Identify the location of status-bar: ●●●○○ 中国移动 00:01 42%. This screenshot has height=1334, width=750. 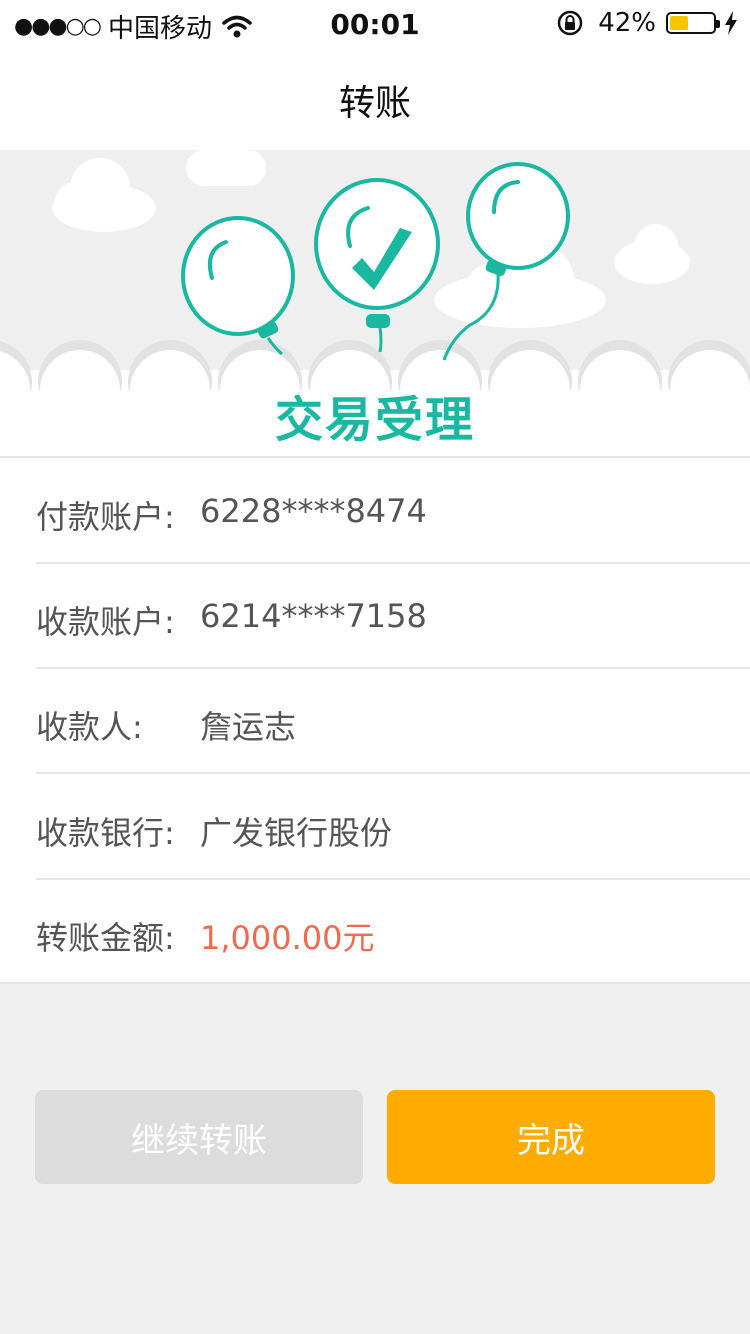
(375, 24).